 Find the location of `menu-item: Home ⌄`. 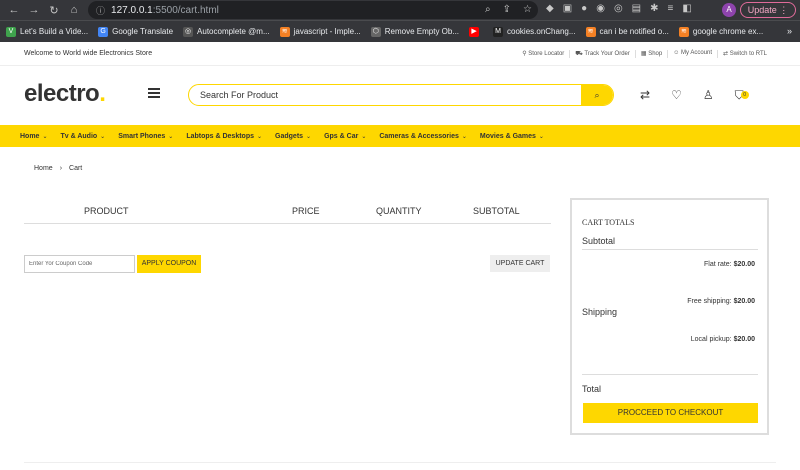

menu-item: Home ⌄ is located at coordinates (33, 136).